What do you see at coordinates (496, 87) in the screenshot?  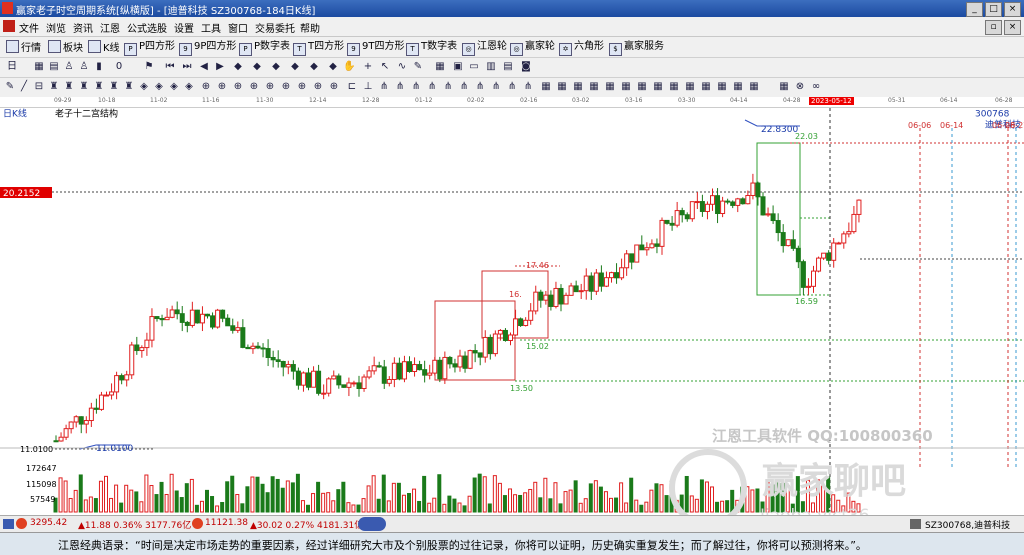 I see `fan-8-icon: ⋔` at bounding box center [496, 87].